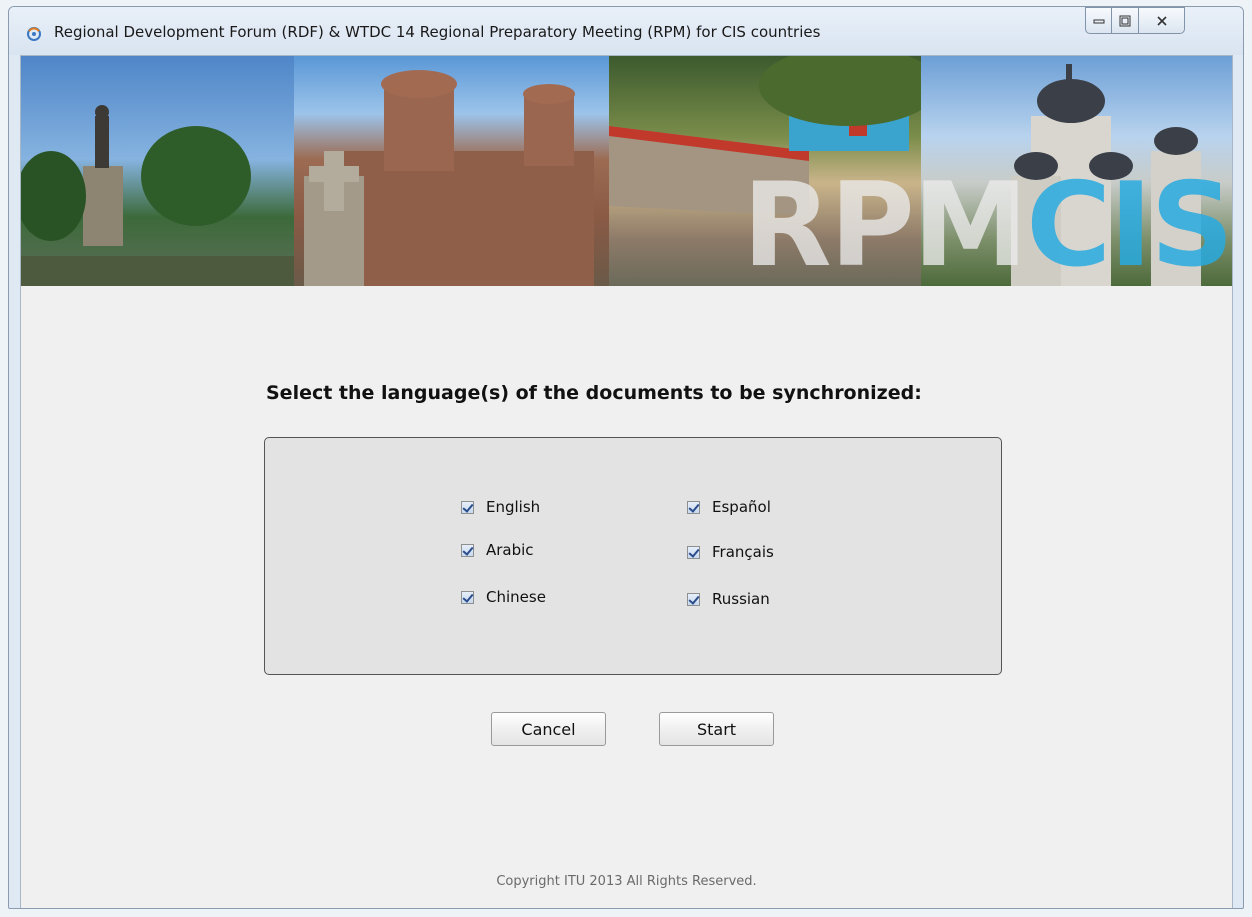 This screenshot has width=1252, height=917. Describe the element at coordinates (516, 597) in the screenshot. I see `checkbox-label: Chinese` at that location.